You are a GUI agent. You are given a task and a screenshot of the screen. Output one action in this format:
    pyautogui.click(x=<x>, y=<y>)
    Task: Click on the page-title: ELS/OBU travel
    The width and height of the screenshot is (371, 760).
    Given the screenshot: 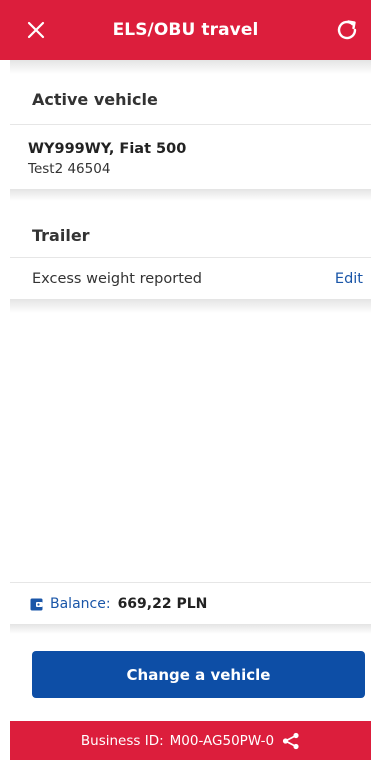 What is the action you would take?
    pyautogui.click(x=185, y=30)
    